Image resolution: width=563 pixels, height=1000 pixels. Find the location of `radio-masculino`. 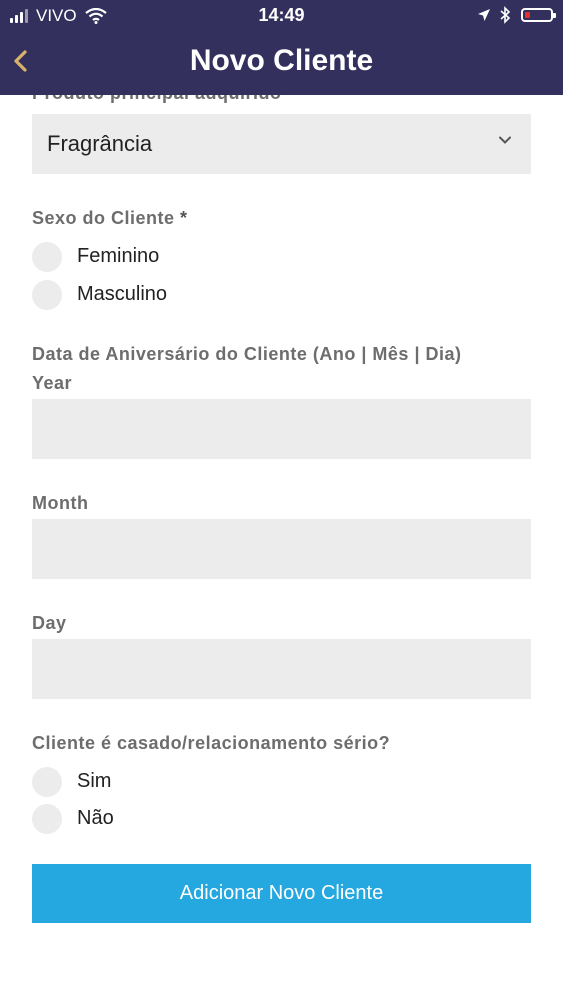

radio-masculino is located at coordinates (47, 295).